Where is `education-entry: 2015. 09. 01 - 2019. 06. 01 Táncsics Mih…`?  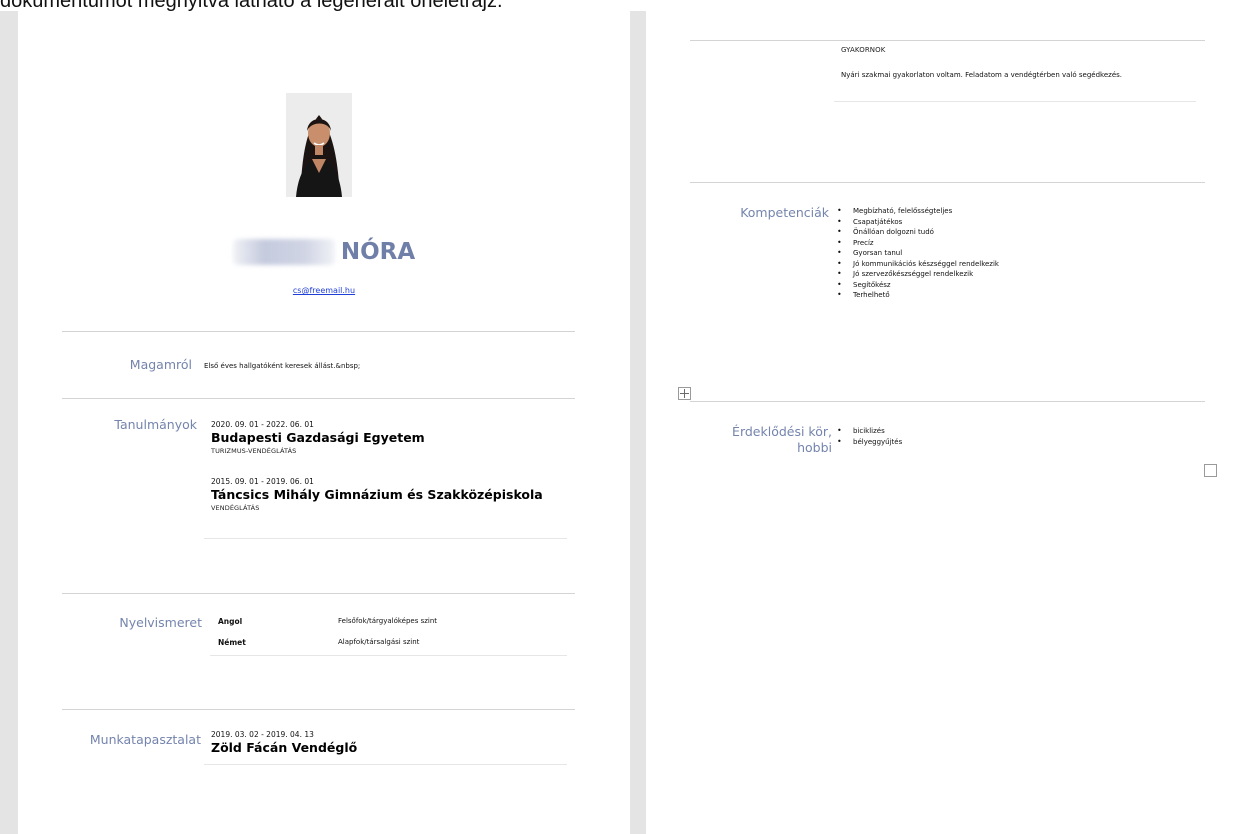
education-entry: 2015. 09. 01 - 2019. 06. 01 Táncsics Mih… is located at coordinates (377, 495).